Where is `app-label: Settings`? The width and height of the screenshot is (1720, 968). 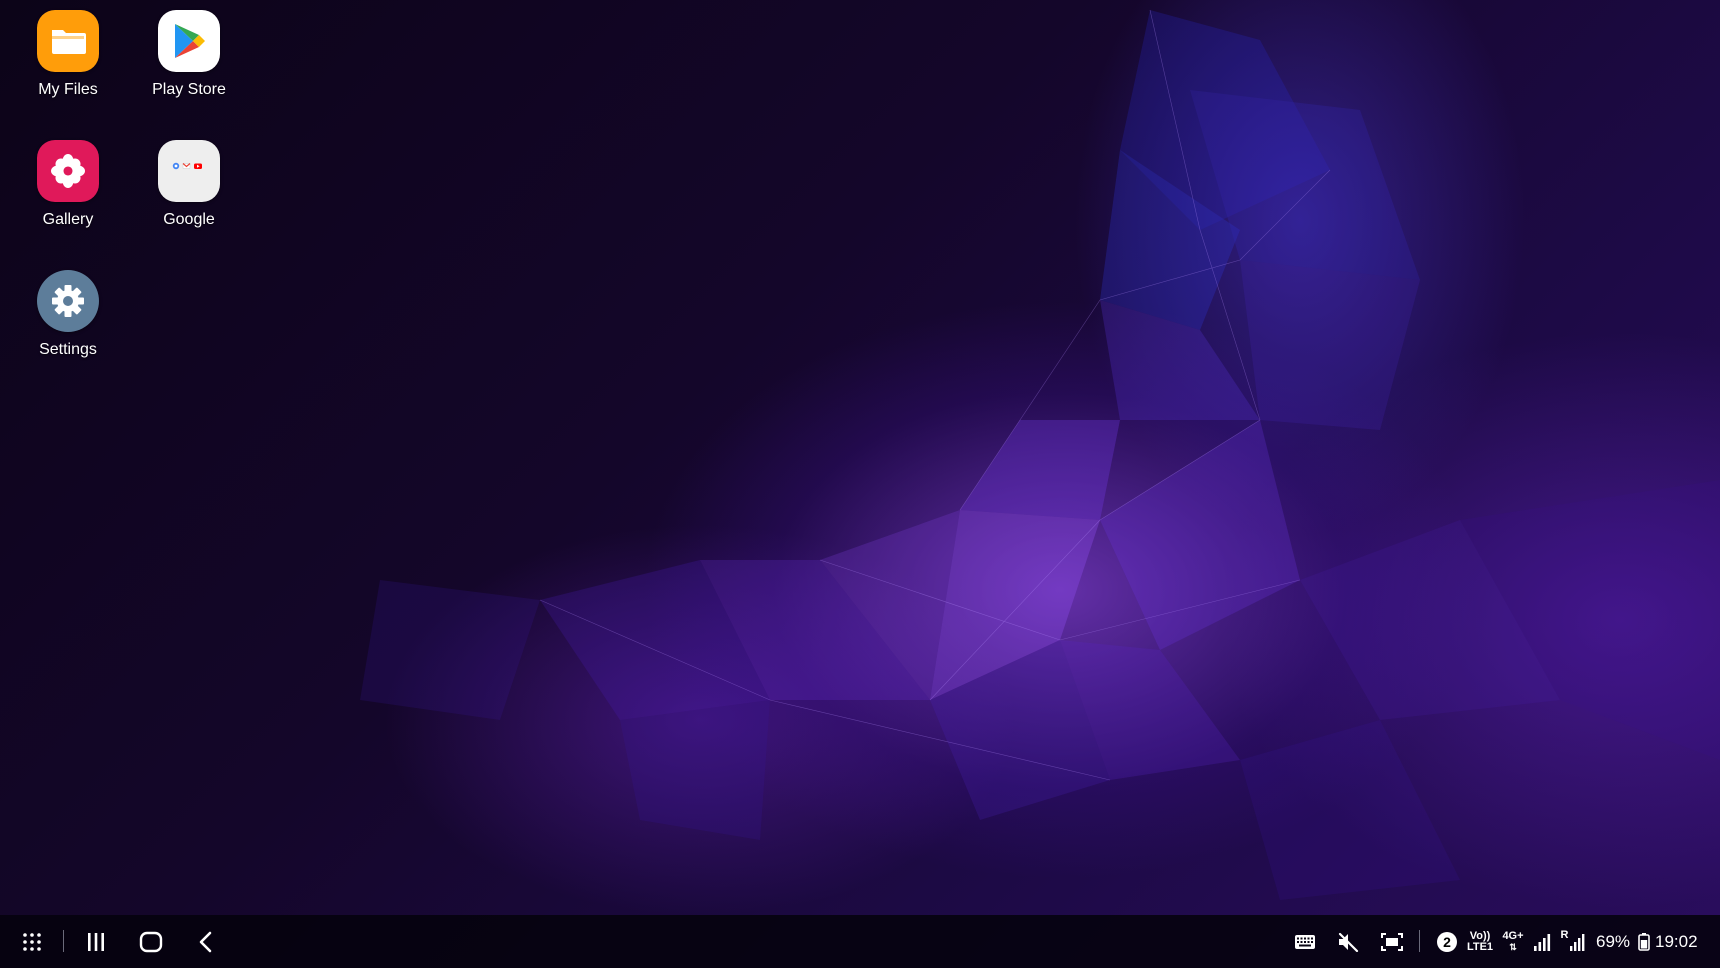 app-label: Settings is located at coordinates (68, 349).